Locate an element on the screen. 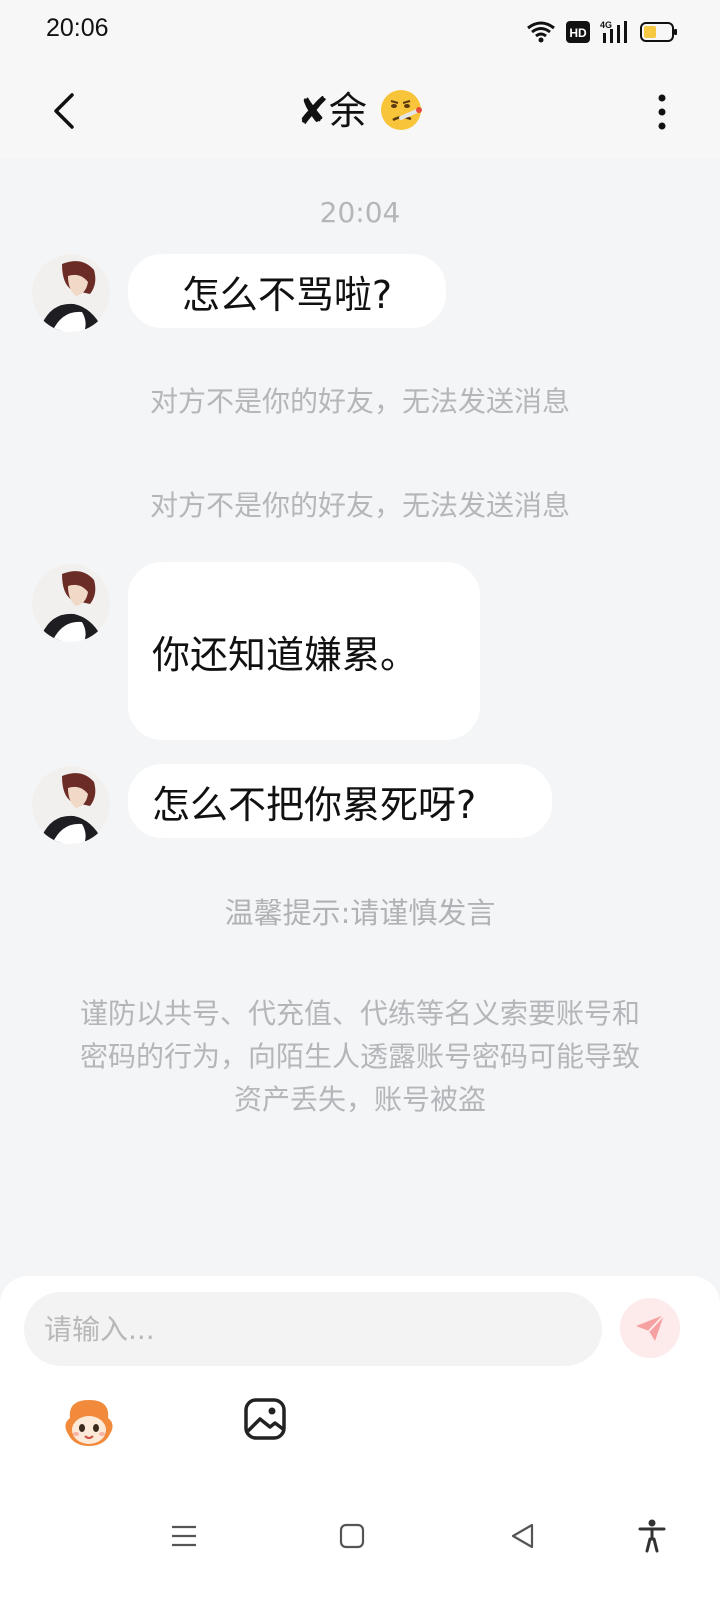 The image size is (720, 1600). send-button is located at coordinates (650, 1328).